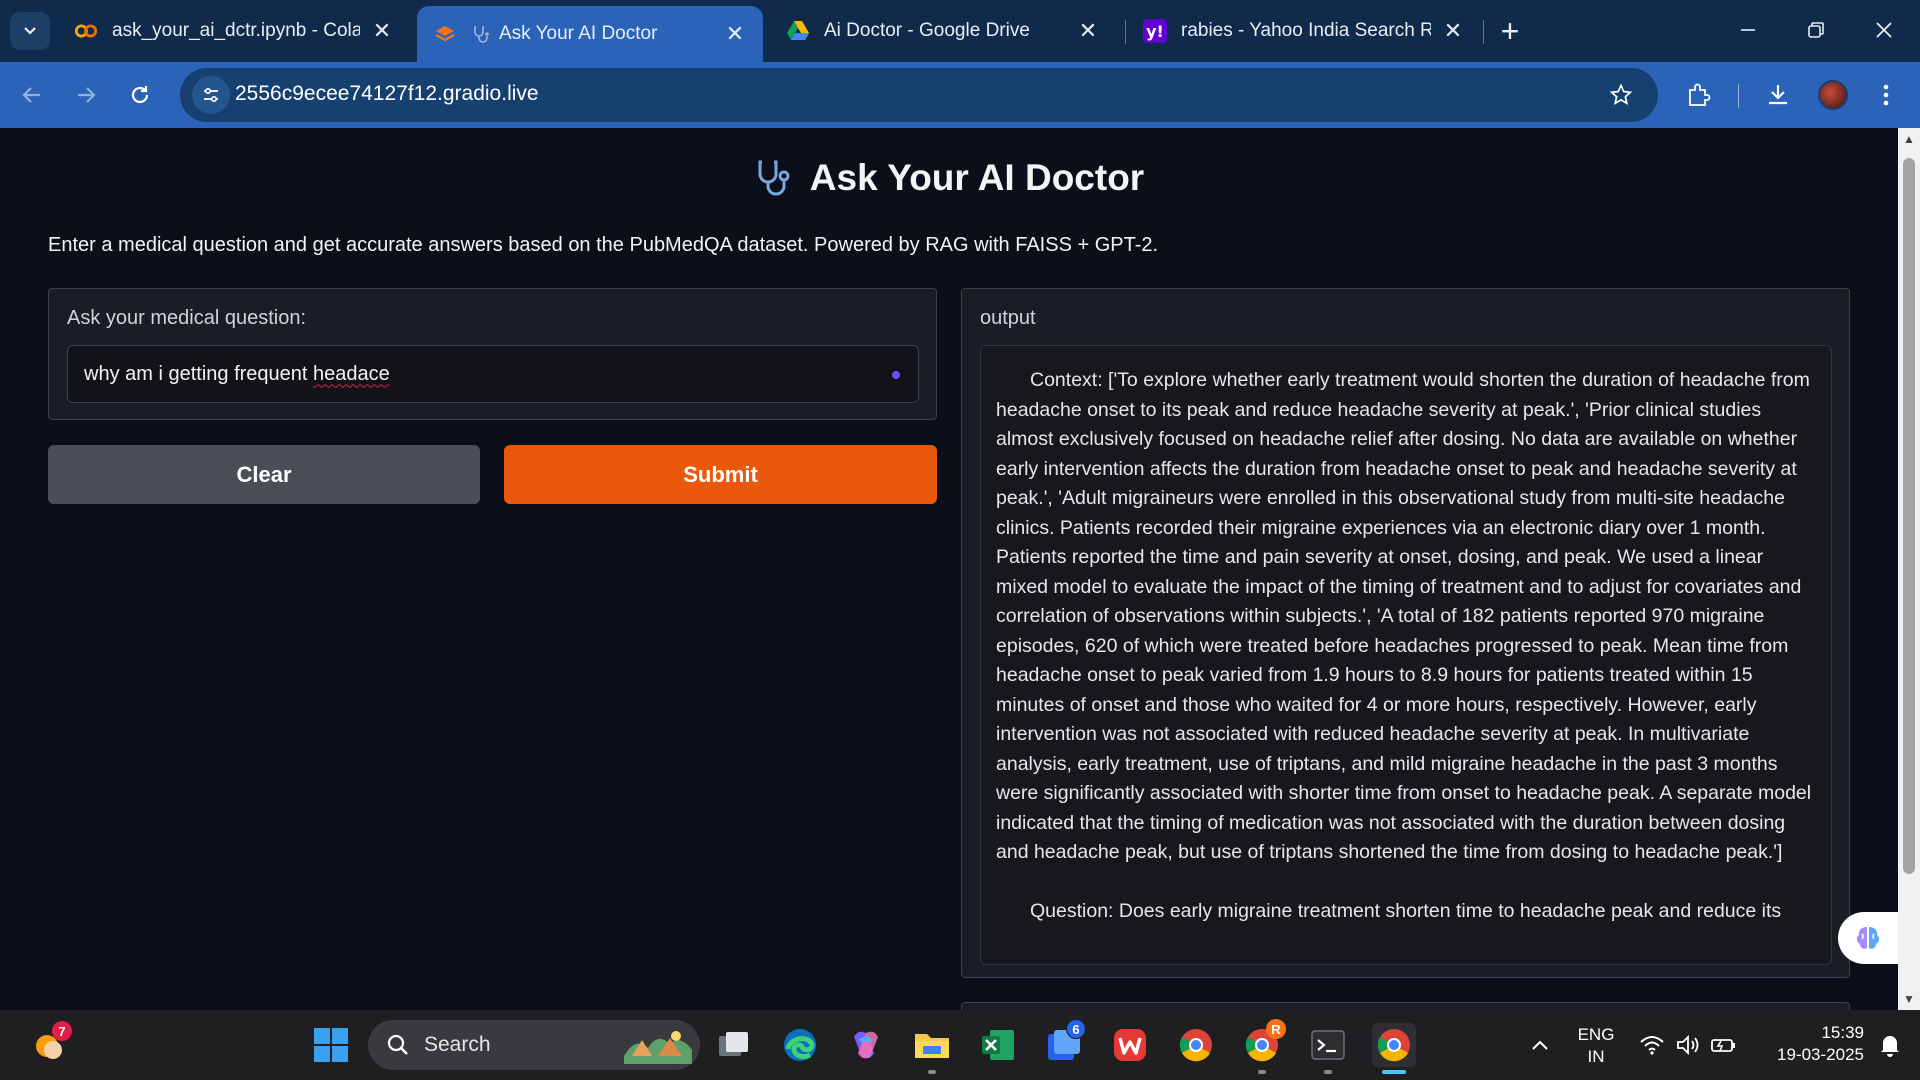 The image size is (1920, 1080). I want to click on weather-widget-icon: 7, so click(50, 1044).